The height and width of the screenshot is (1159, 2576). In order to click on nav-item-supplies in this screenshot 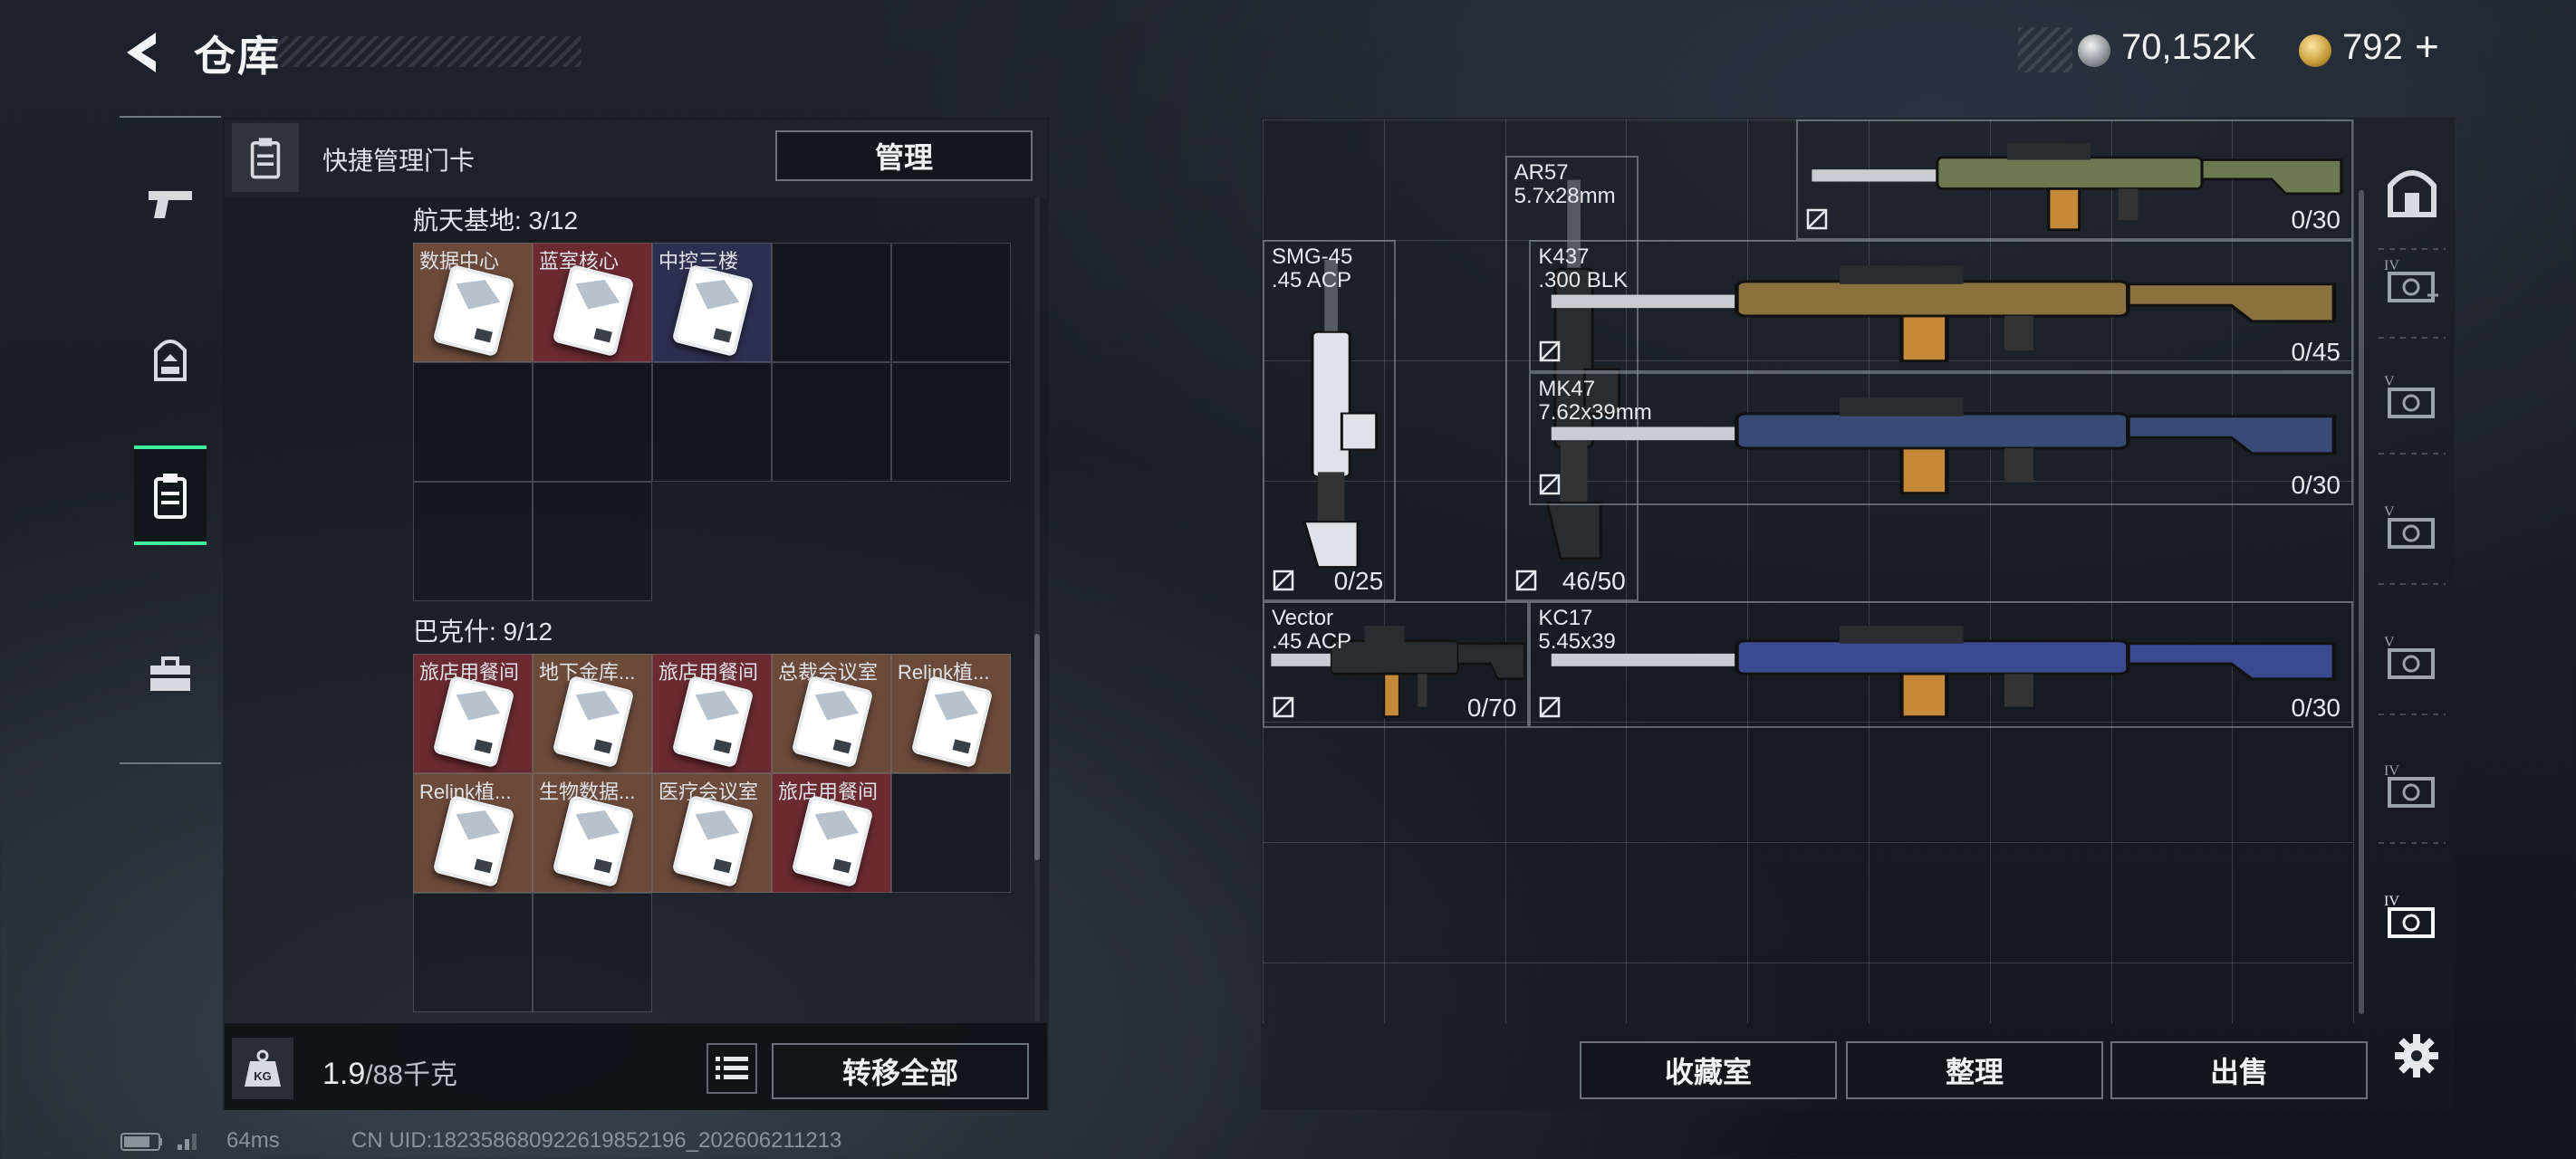, I will do `click(170, 675)`.